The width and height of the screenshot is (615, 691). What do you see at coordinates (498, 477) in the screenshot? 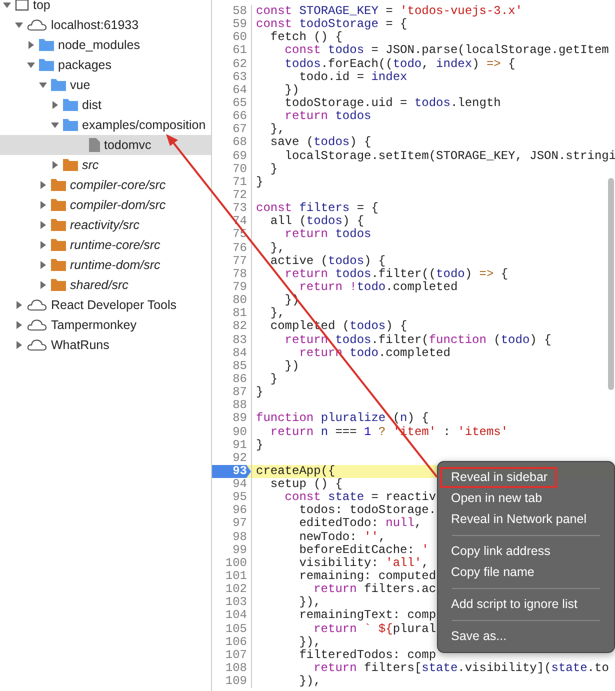
I see `menu-item: Reveal in sidebar` at bounding box center [498, 477].